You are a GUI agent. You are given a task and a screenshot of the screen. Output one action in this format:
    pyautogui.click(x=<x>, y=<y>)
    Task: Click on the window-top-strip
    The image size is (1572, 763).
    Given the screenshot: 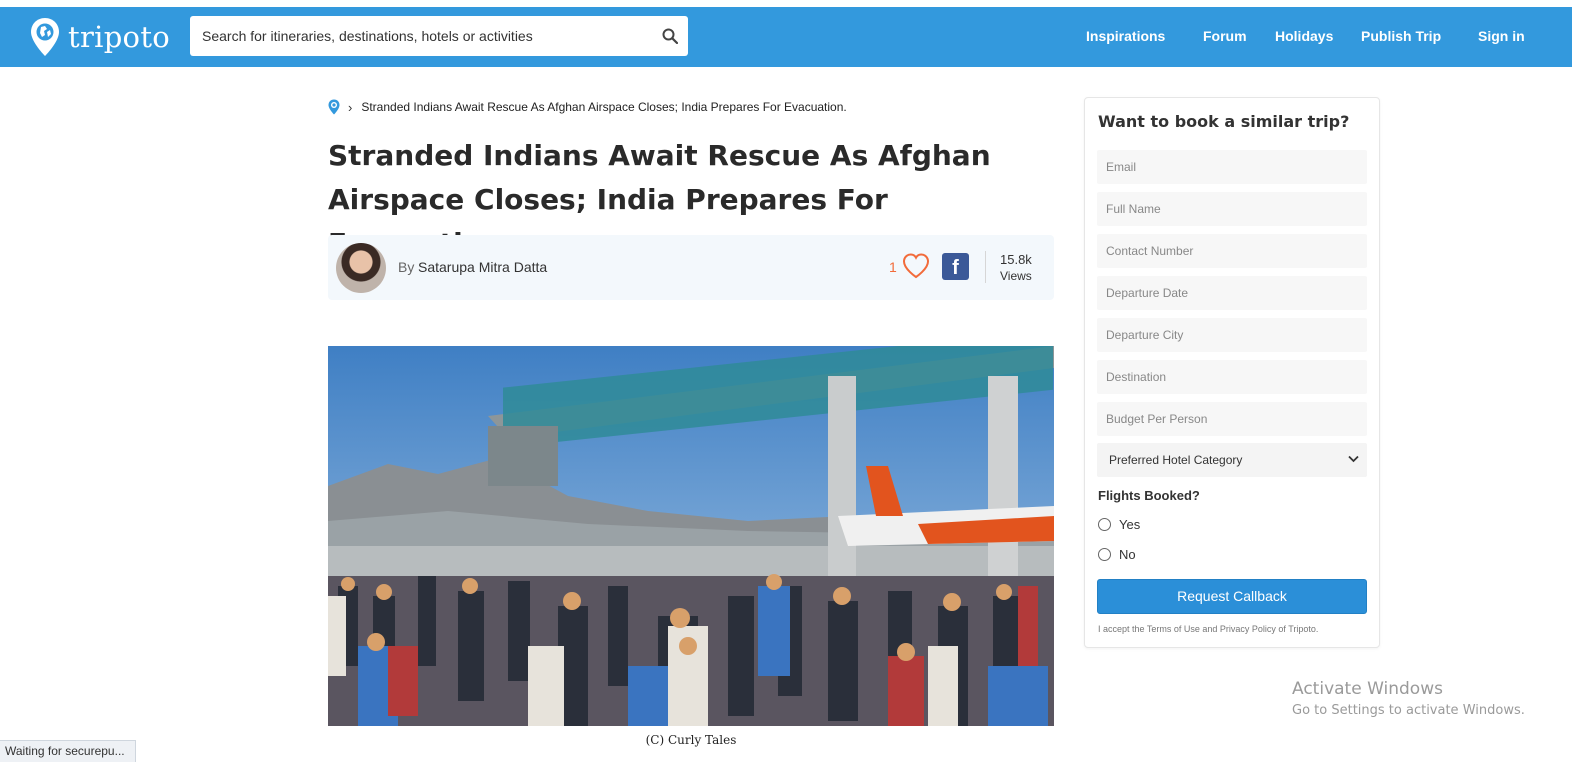 What is the action you would take?
    pyautogui.click(x=786, y=3)
    